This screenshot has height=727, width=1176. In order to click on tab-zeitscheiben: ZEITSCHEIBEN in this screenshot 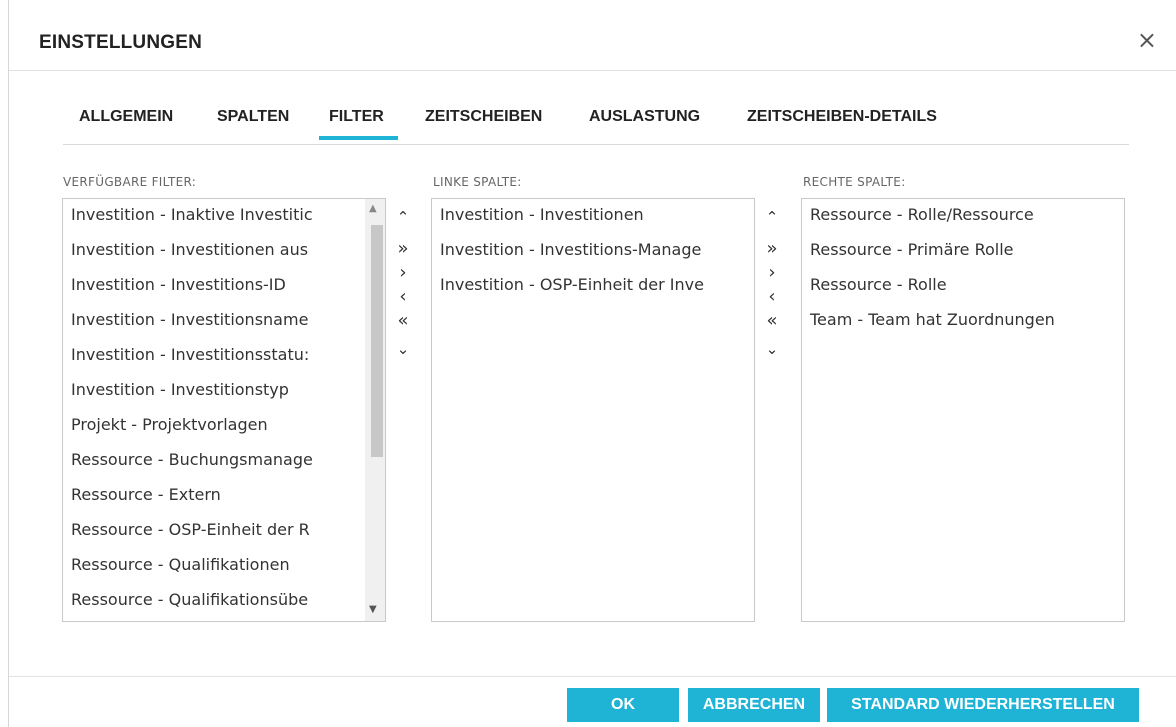, I will do `click(483, 117)`.